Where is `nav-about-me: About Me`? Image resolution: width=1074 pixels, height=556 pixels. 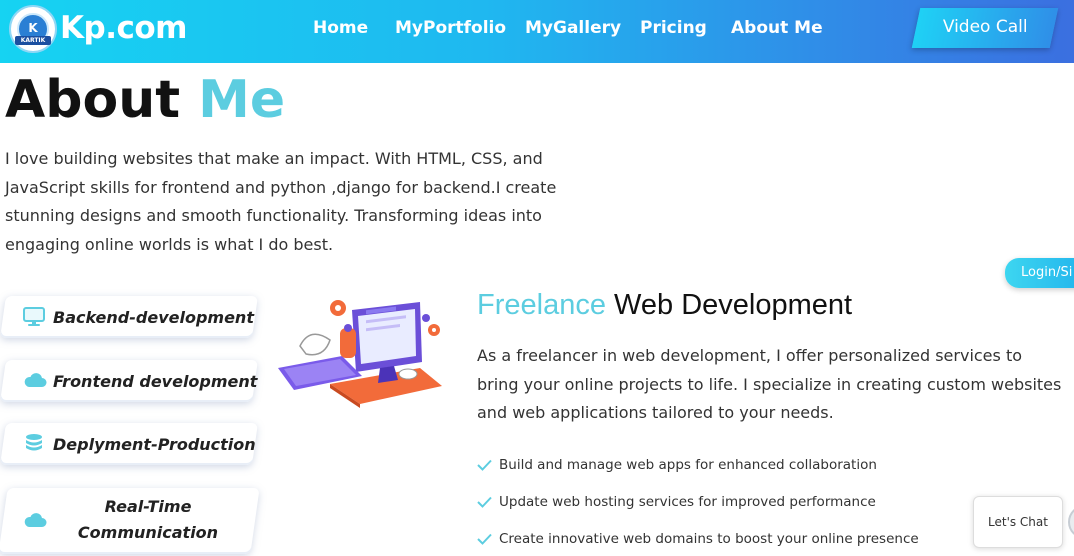 nav-about-me: About Me is located at coordinates (777, 28).